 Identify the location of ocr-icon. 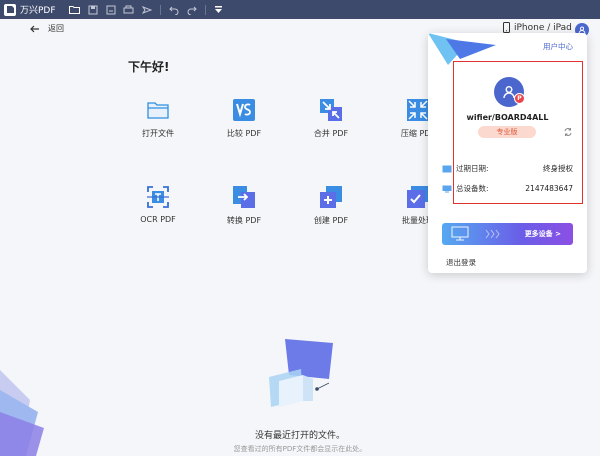
(158, 197).